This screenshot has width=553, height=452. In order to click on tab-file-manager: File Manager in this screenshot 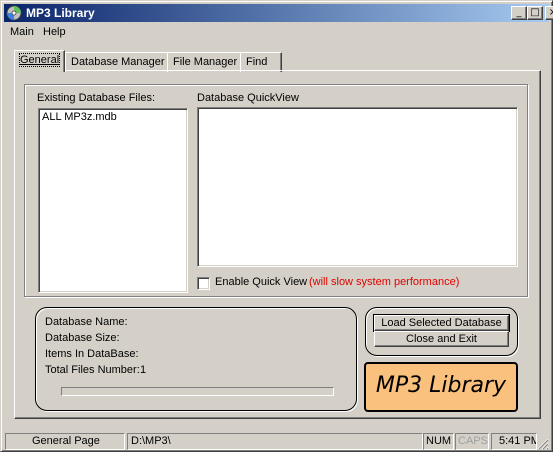, I will do `click(205, 62)`.